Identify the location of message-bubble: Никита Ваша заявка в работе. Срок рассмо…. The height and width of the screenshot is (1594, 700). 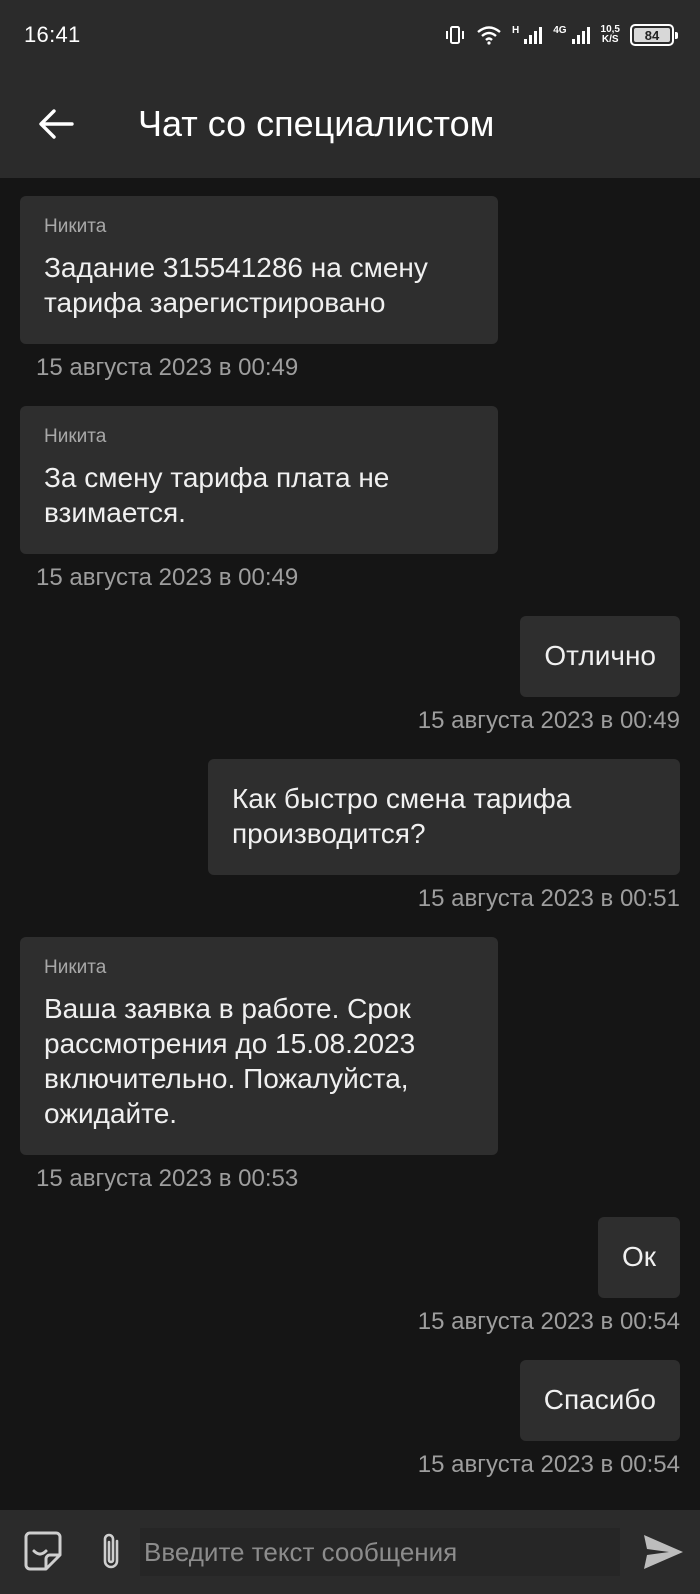
(259, 1046).